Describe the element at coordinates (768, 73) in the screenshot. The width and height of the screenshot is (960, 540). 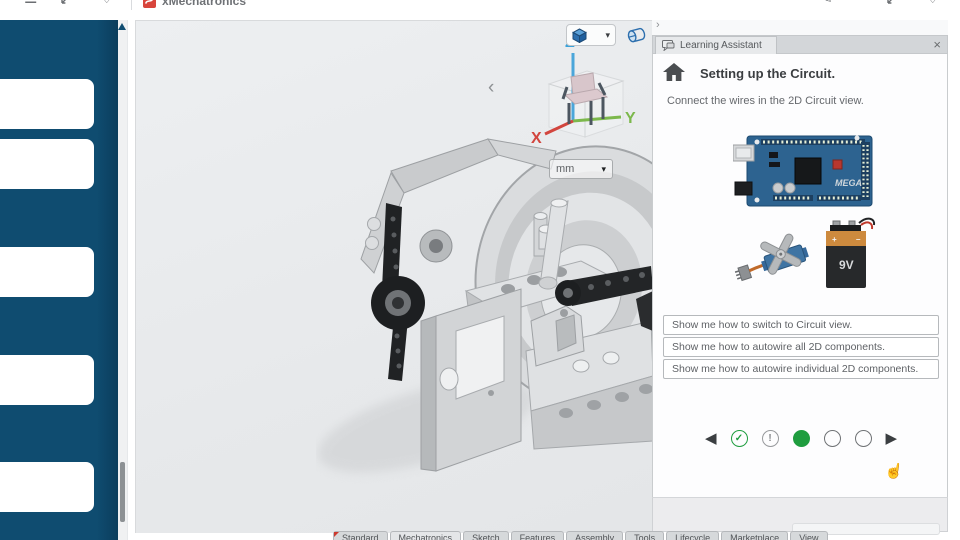
I see `assistant-step-title: Setting up the Circuit.` at that location.